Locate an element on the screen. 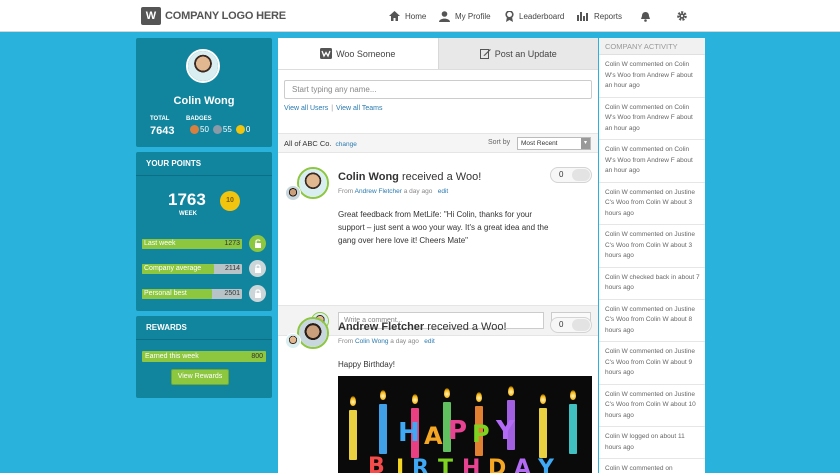  edit-icon is located at coordinates (485, 54).